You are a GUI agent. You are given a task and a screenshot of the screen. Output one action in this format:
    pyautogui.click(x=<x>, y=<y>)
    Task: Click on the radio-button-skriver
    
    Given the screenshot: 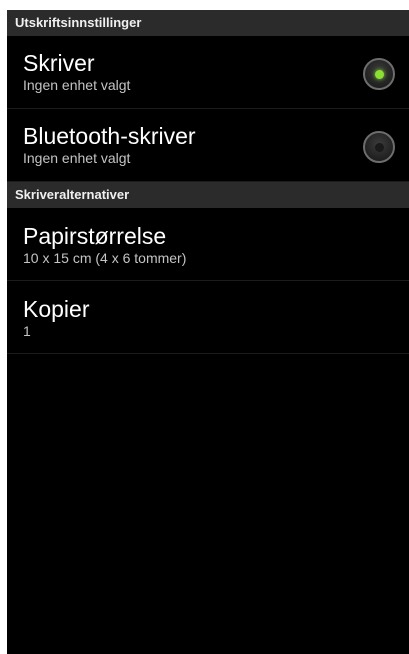 What is the action you would take?
    pyautogui.click(x=379, y=74)
    